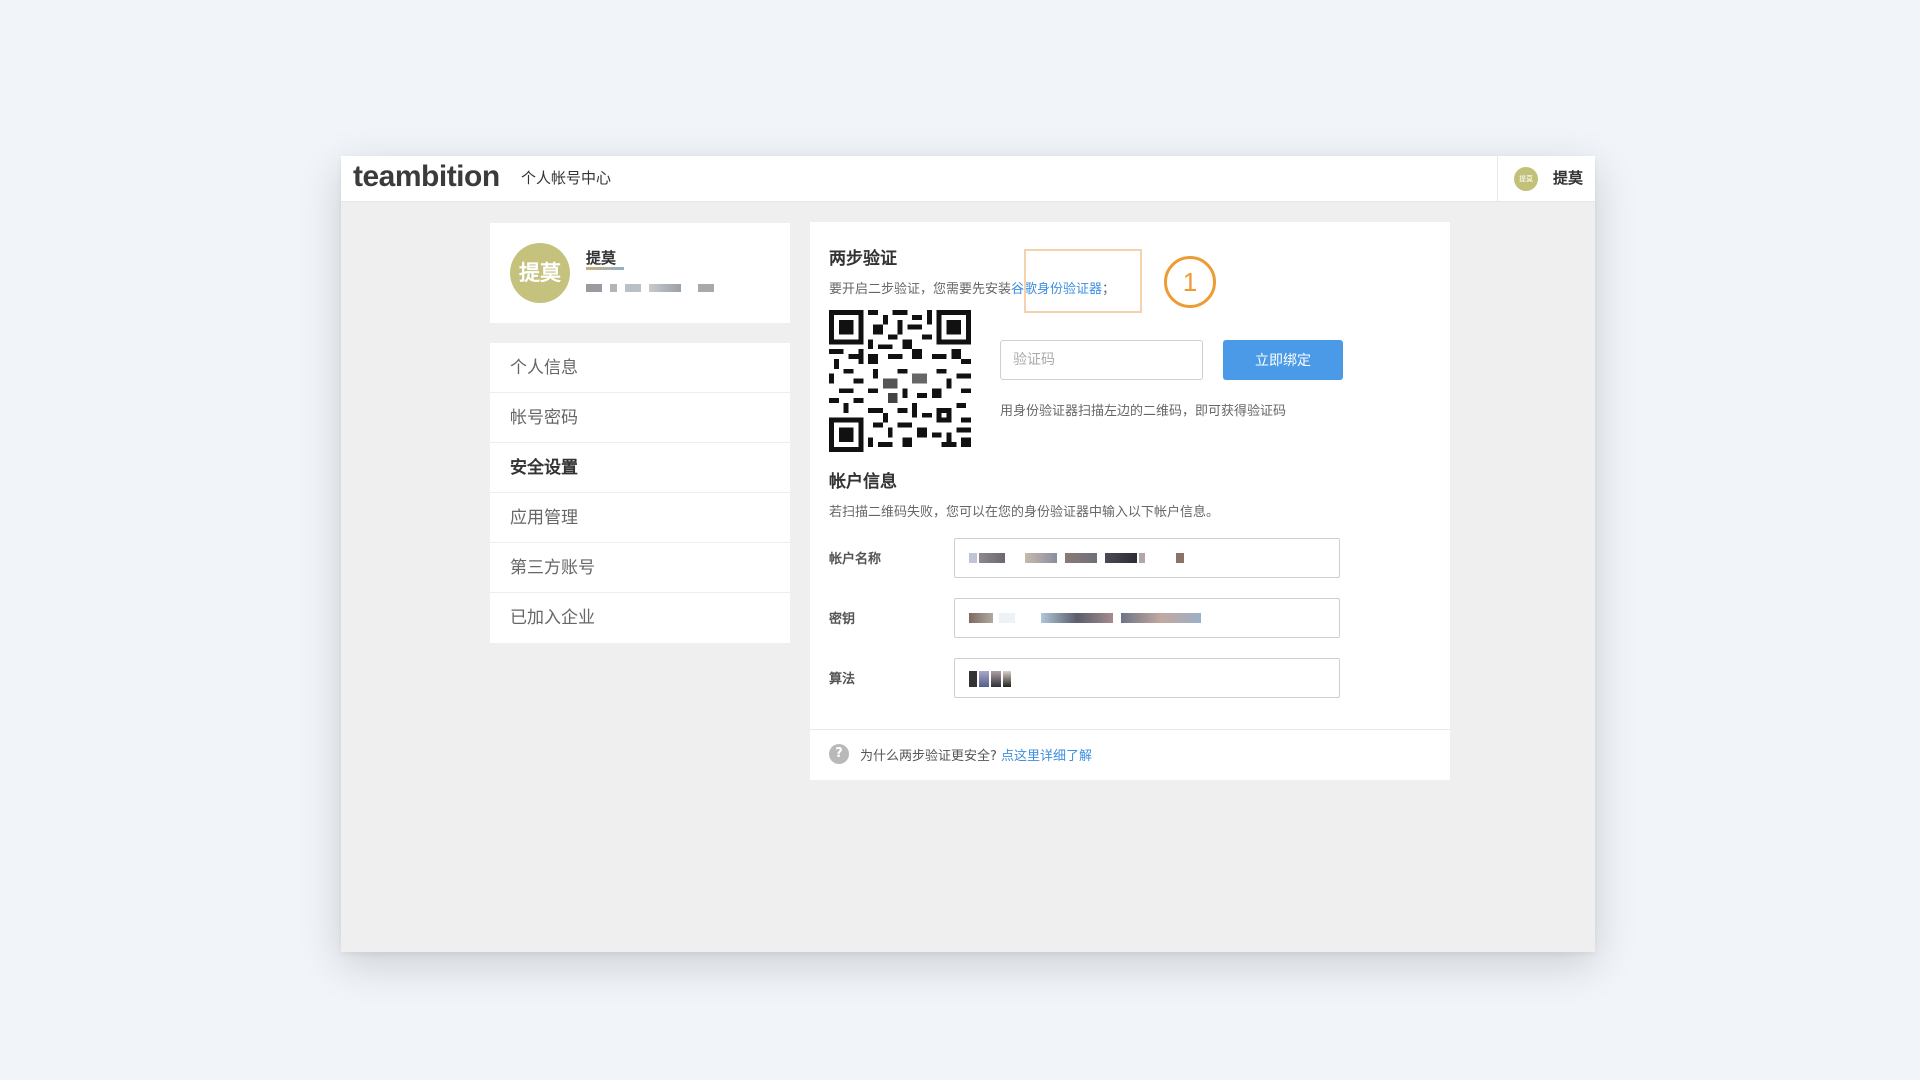 This screenshot has height=1080, width=1920. I want to click on profile-avatar: 提莫, so click(540, 273).